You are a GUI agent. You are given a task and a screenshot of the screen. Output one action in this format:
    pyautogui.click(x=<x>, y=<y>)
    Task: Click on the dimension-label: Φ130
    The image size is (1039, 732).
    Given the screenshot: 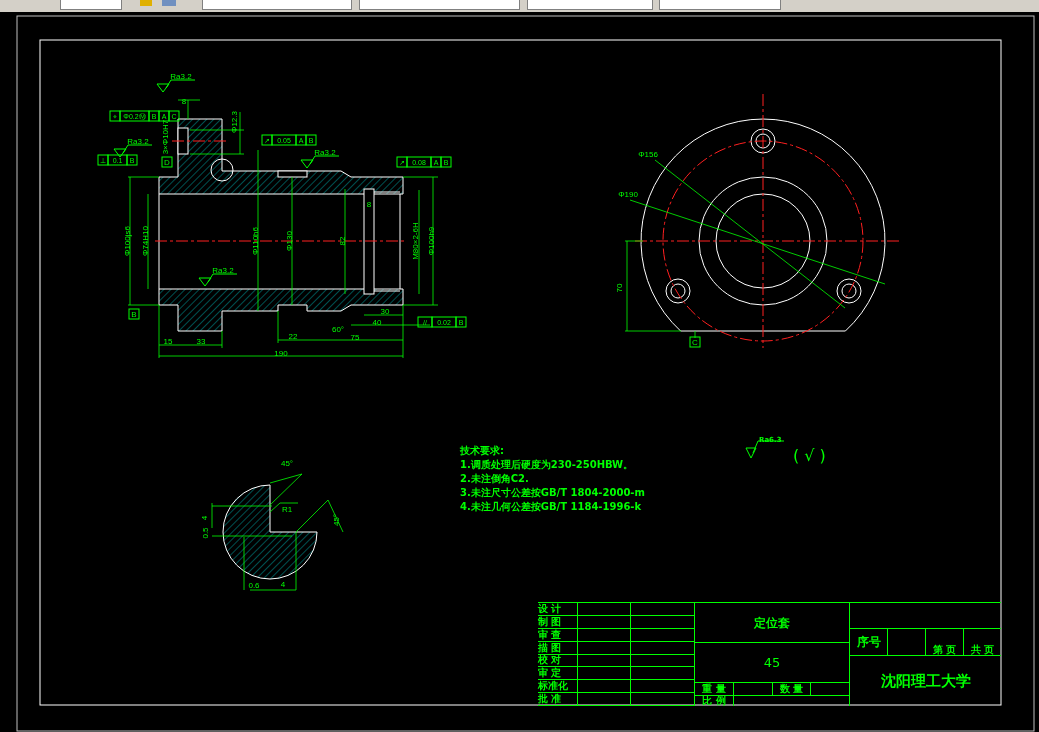 What is the action you would take?
    pyautogui.click(x=289, y=241)
    